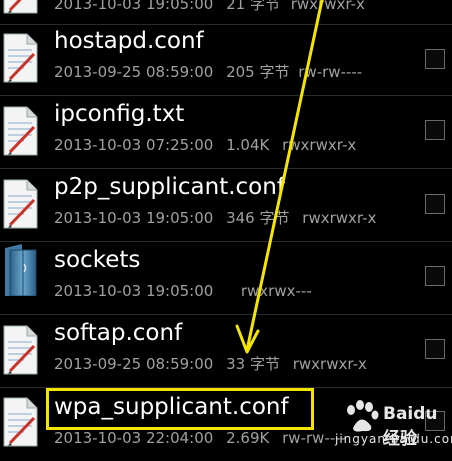  I want to click on file-meta: 2013-09-25 08:59:00 205 字节 rw-rw----, so click(208, 72).